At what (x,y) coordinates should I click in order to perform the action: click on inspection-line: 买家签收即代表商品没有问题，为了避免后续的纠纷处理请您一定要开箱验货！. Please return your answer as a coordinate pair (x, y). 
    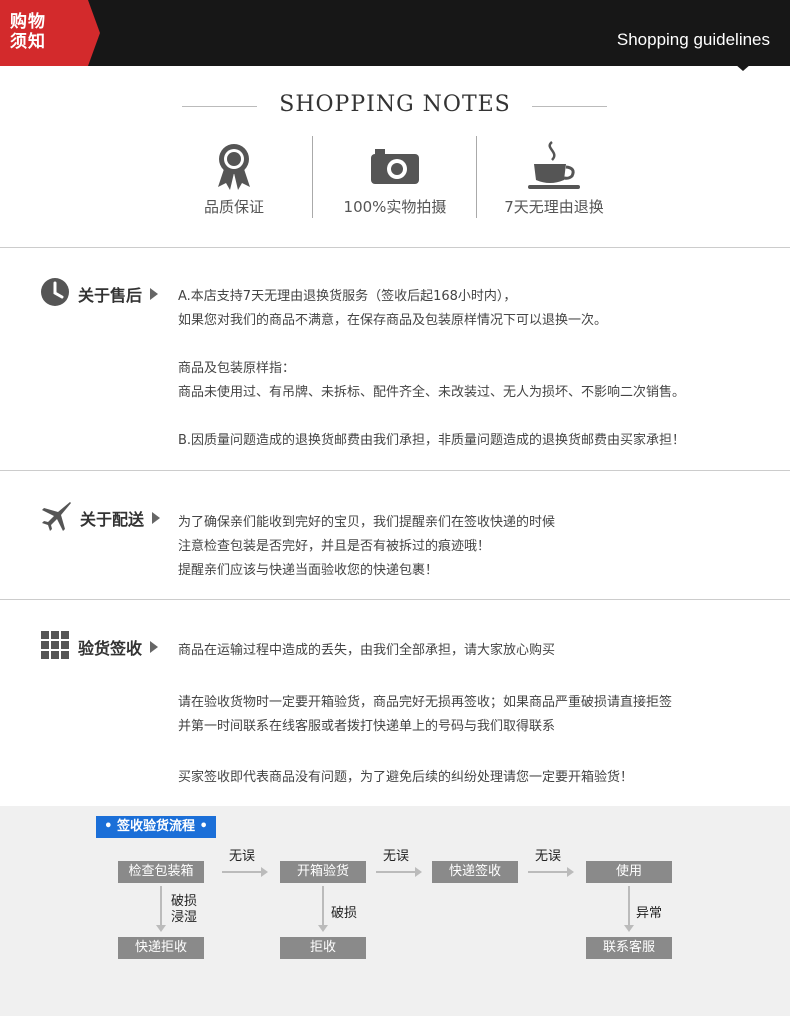
    Looking at the image, I should click on (406, 777).